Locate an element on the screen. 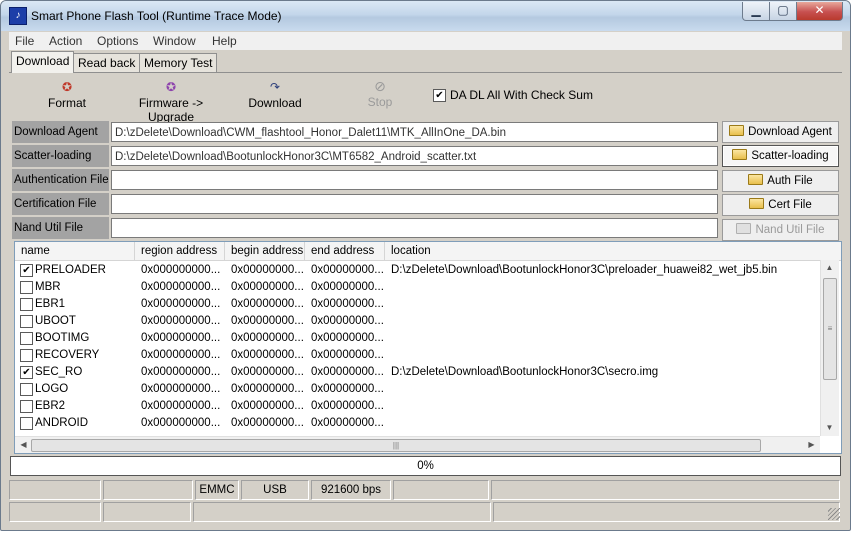 This screenshot has width=851, height=535. nand-util-field is located at coordinates (414, 228).